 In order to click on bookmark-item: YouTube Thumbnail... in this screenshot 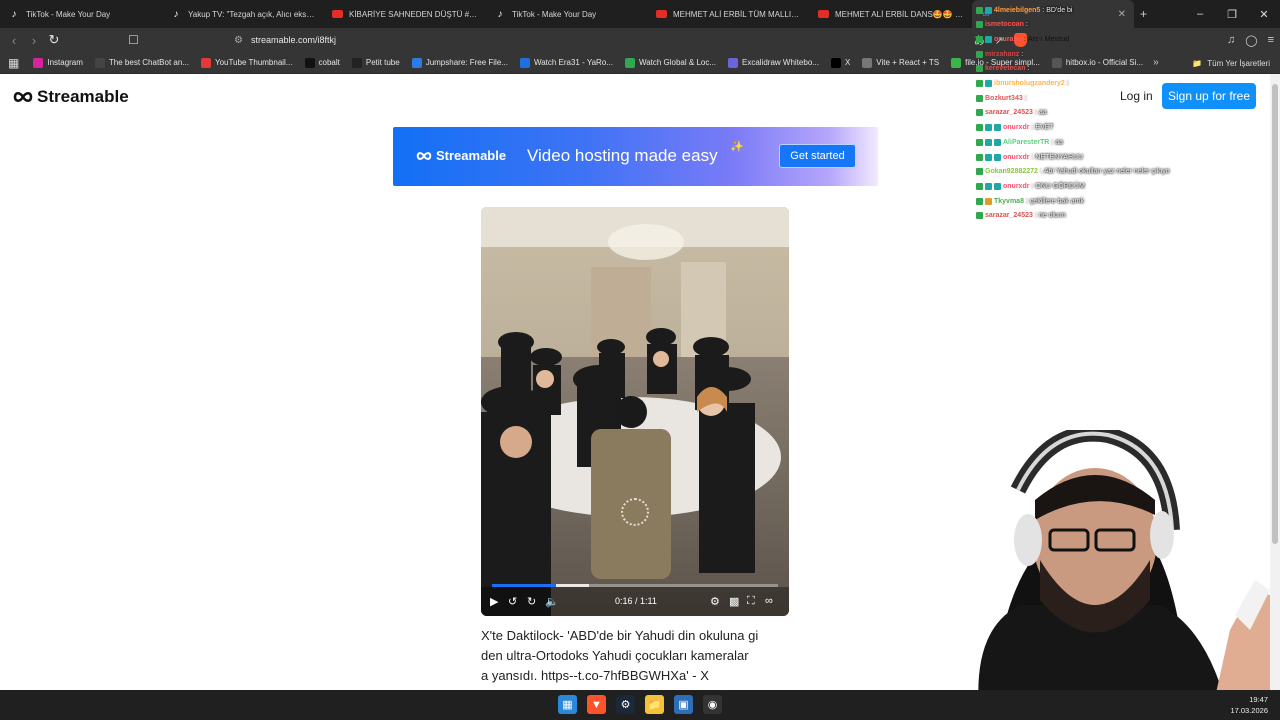, I will do `click(247, 62)`.